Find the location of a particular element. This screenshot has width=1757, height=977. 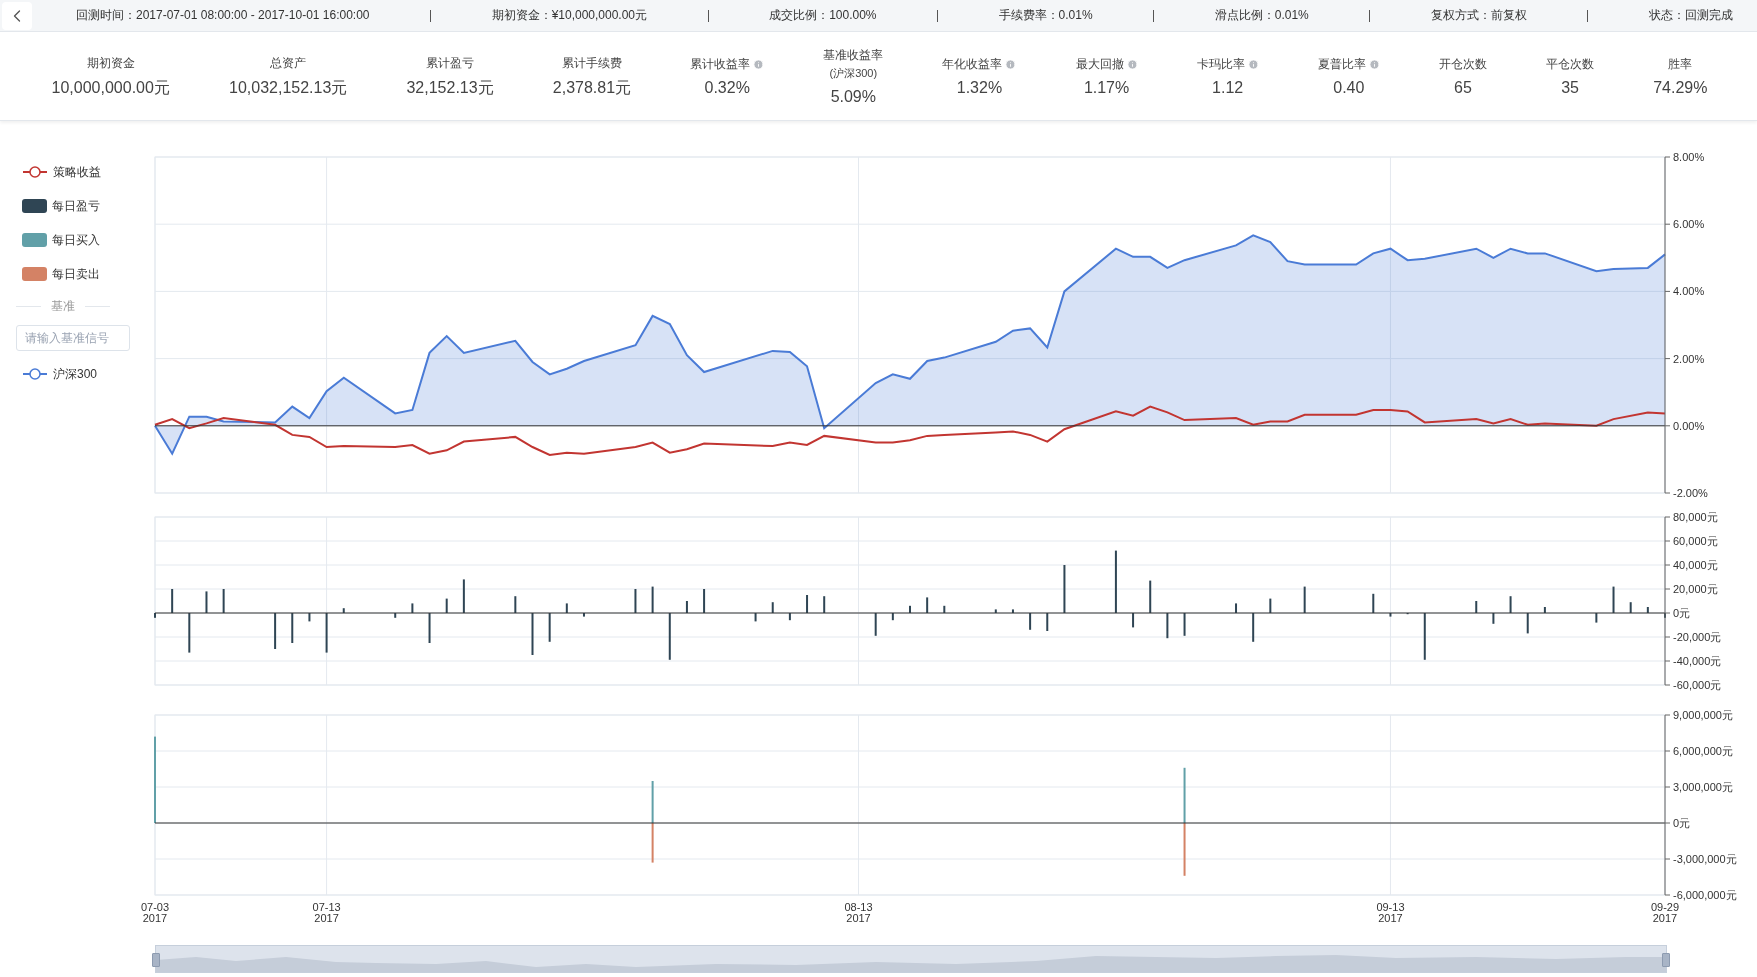

info-item: 滑点比例：0.01% is located at coordinates (1261, 15).